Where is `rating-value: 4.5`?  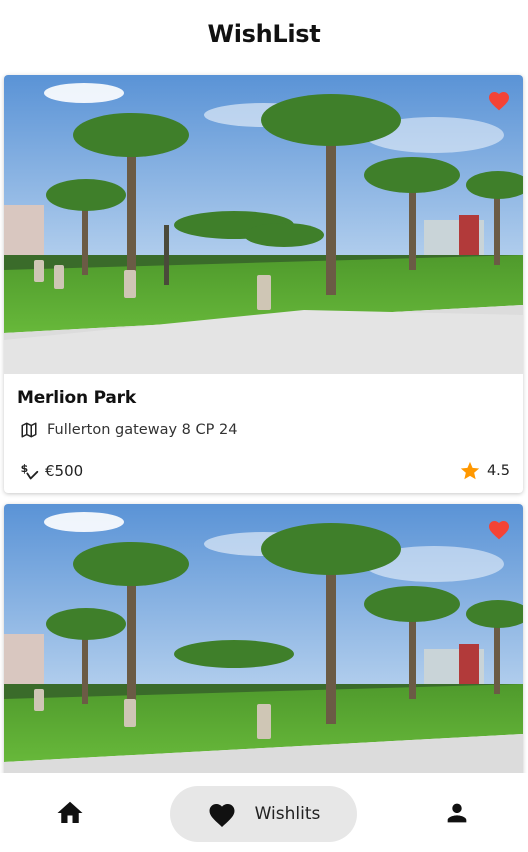
rating-value: 4.5 is located at coordinates (498, 471).